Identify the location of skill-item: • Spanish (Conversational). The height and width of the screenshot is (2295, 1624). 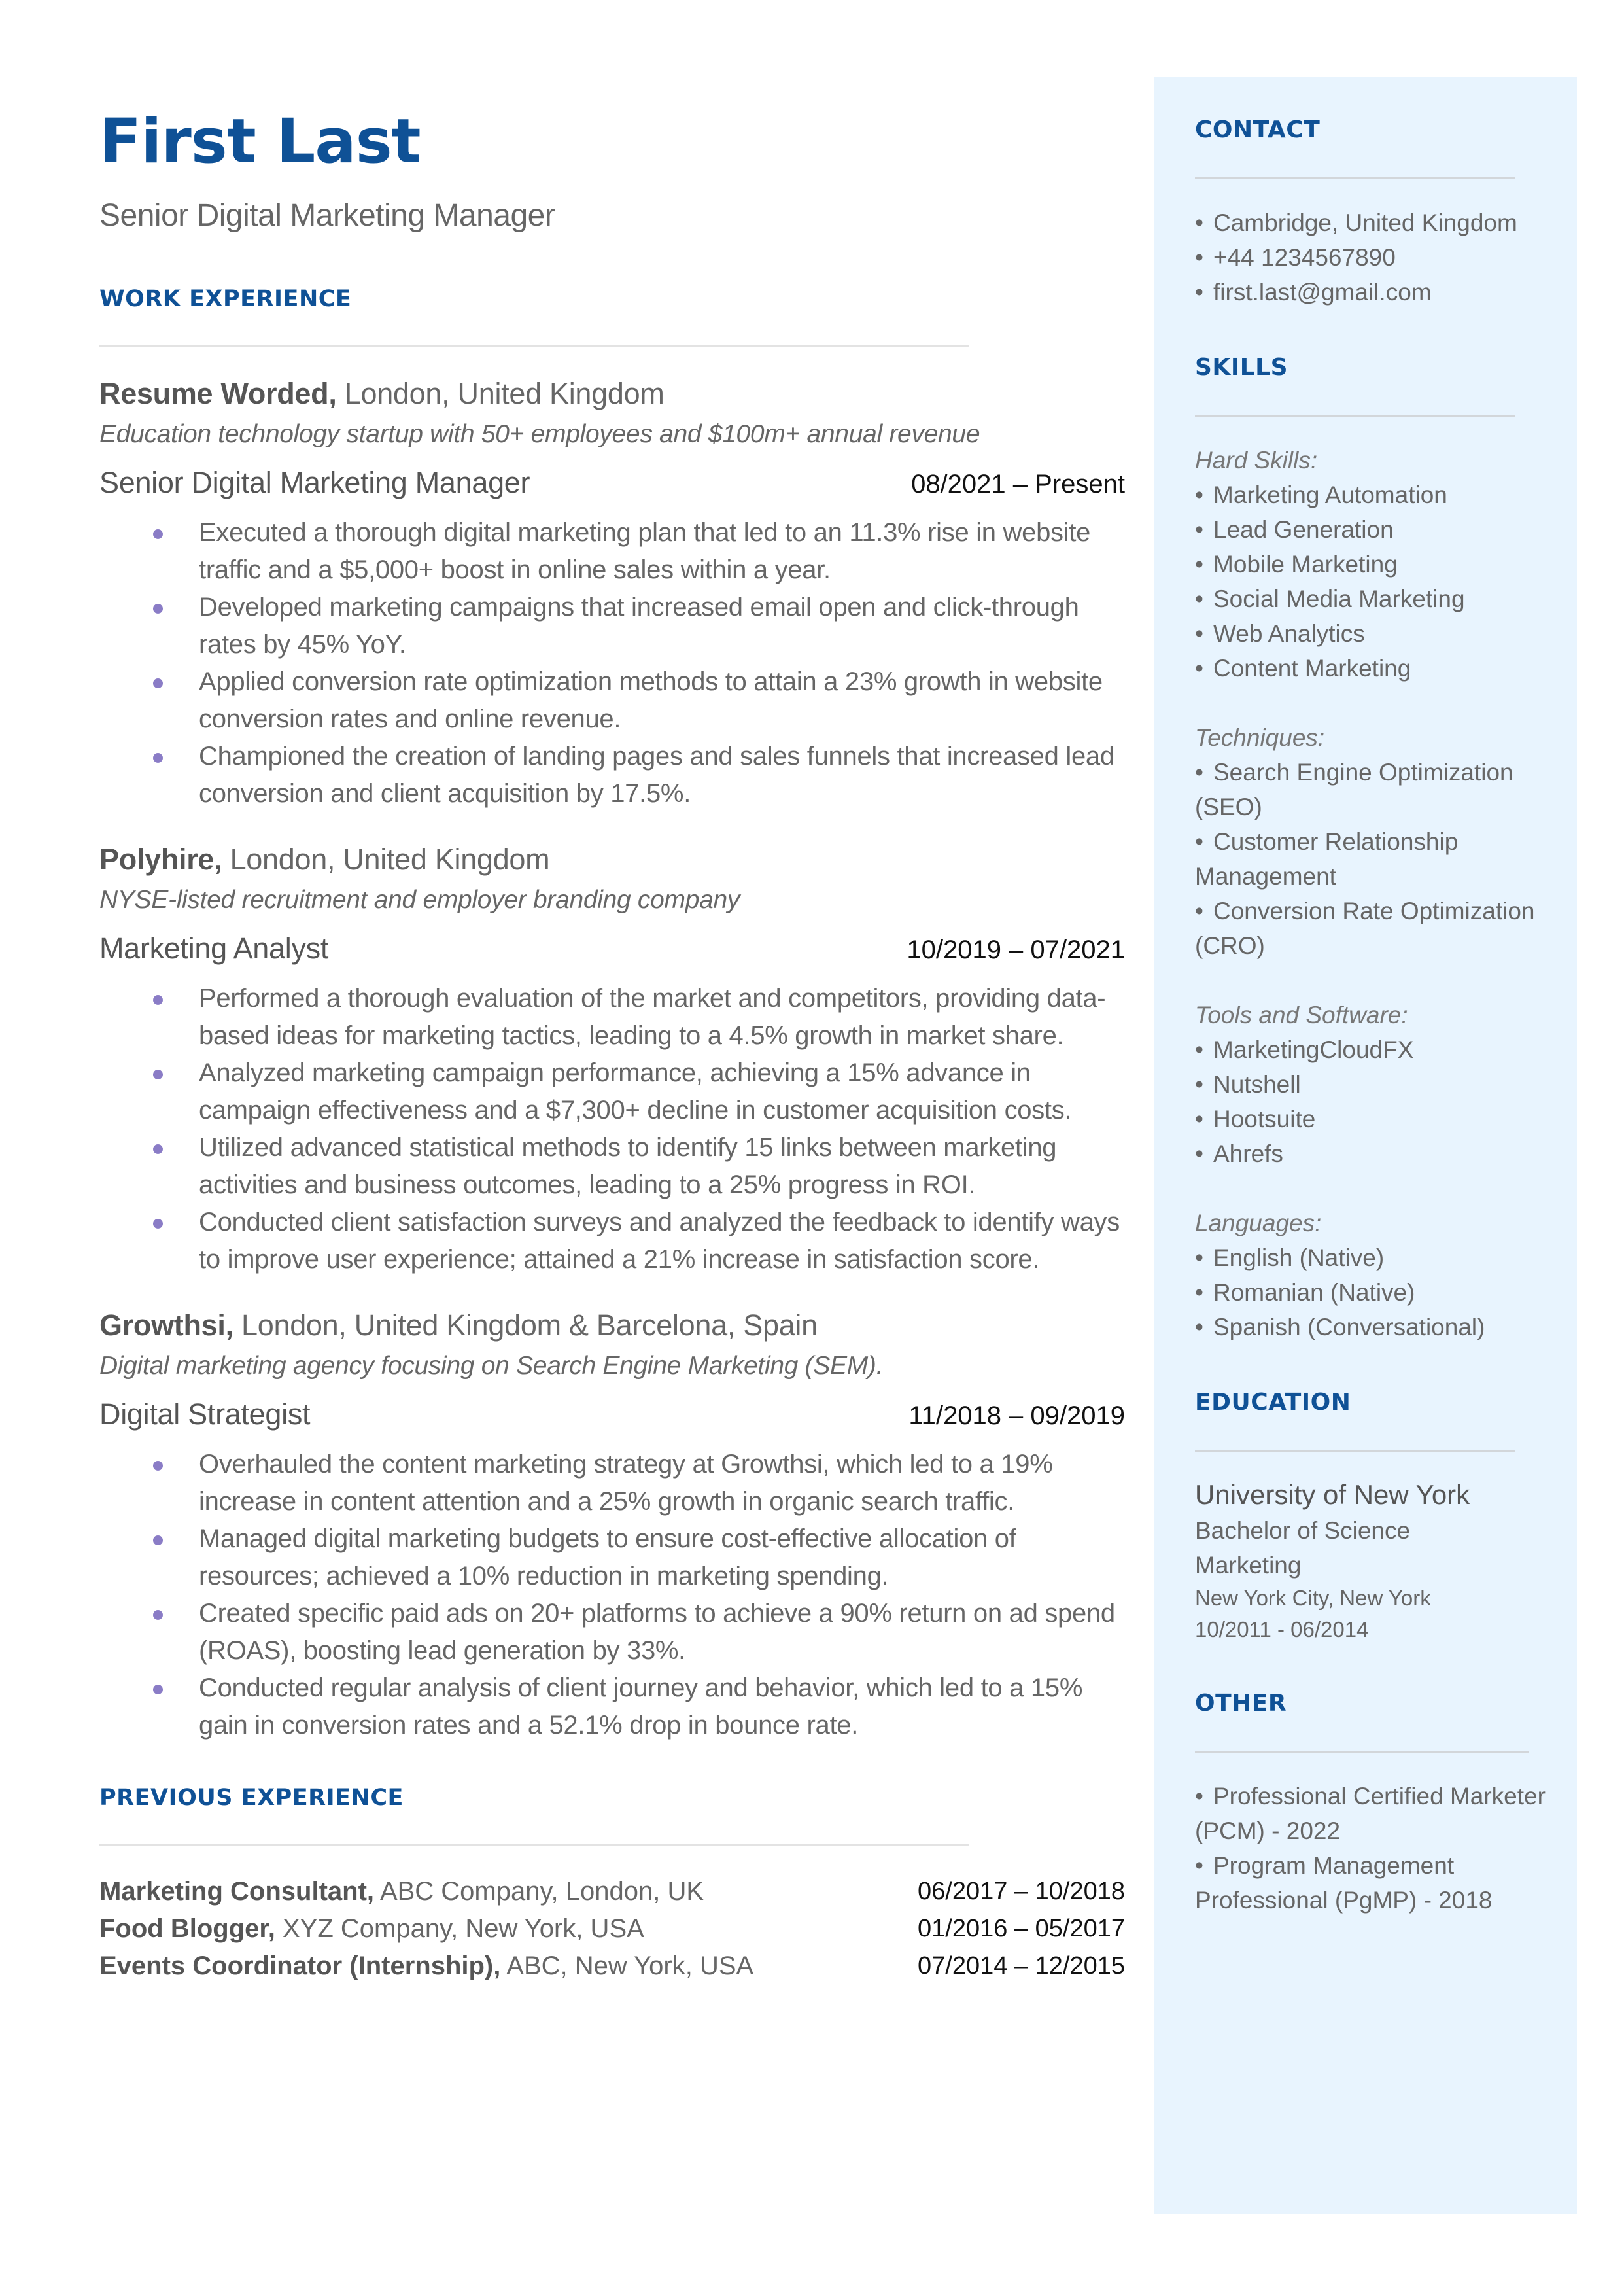
(1378, 1327).